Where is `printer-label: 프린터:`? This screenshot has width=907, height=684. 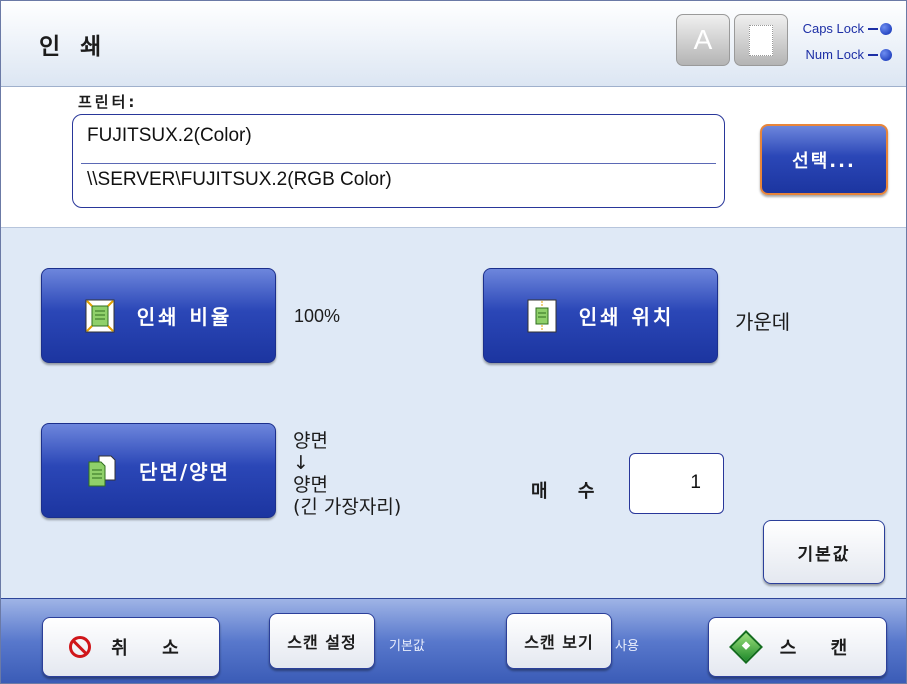
printer-label: 프린터: is located at coordinates (108, 102).